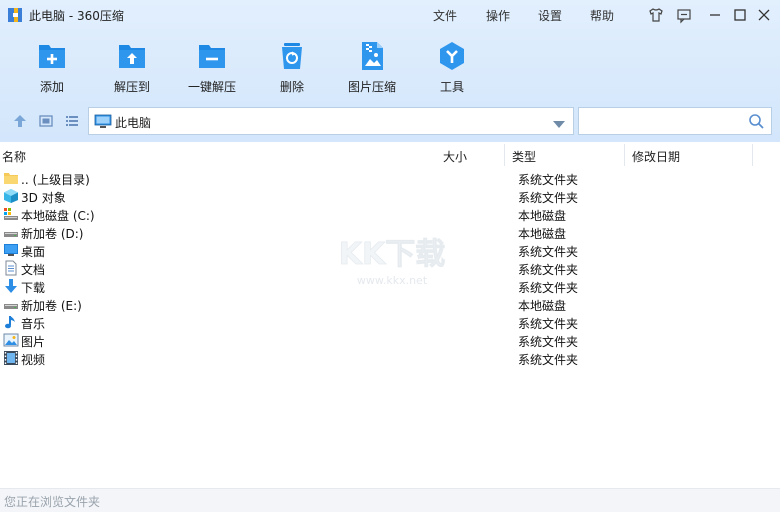 This screenshot has width=780, height=512. Describe the element at coordinates (211, 87) in the screenshot. I see `one-click-extract-label: 一键解压` at that location.